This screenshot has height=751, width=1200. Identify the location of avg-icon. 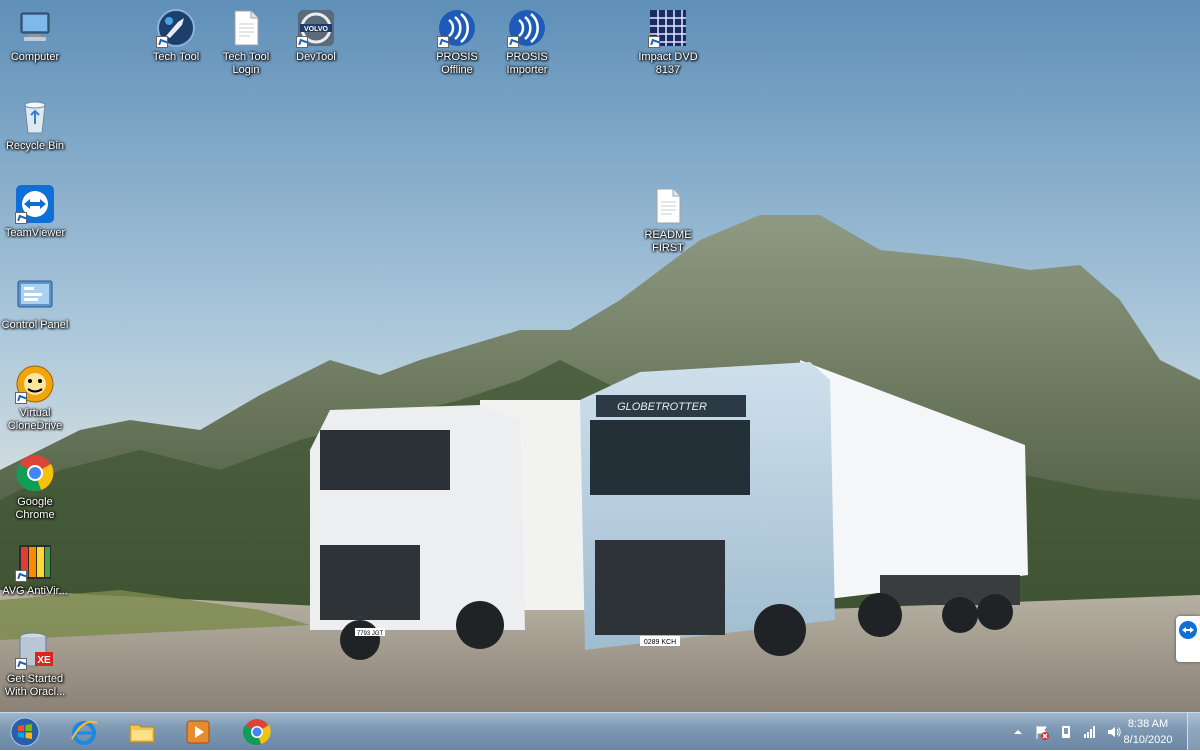
(35, 562).